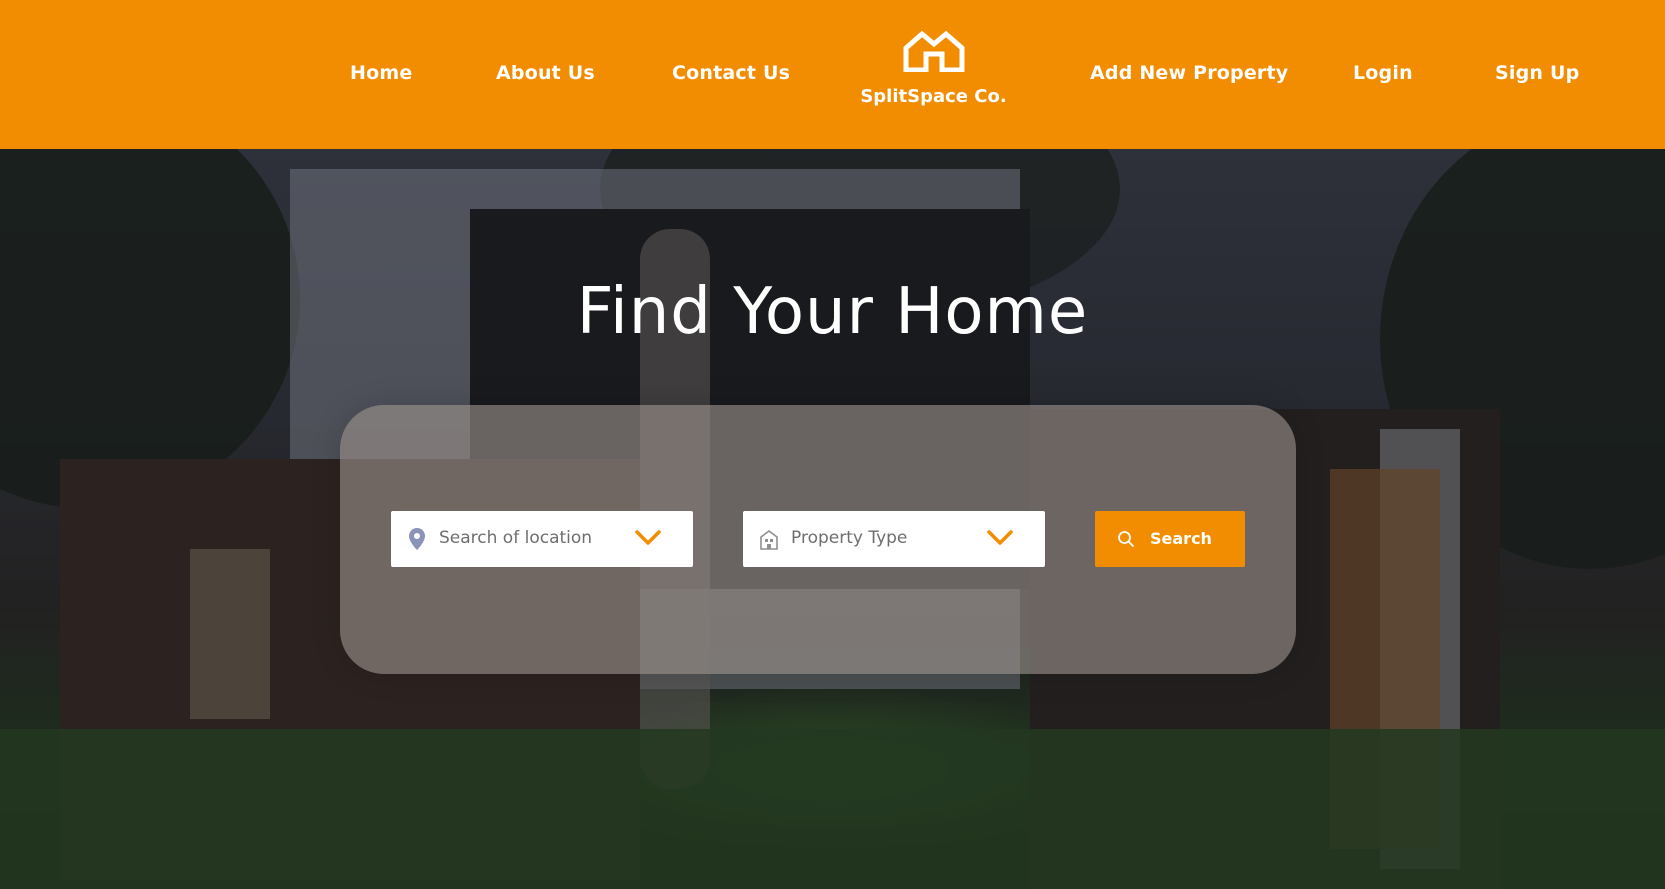 This screenshot has height=889, width=1665. What do you see at coordinates (417, 539) in the screenshot?
I see `map-pin-icon` at bounding box center [417, 539].